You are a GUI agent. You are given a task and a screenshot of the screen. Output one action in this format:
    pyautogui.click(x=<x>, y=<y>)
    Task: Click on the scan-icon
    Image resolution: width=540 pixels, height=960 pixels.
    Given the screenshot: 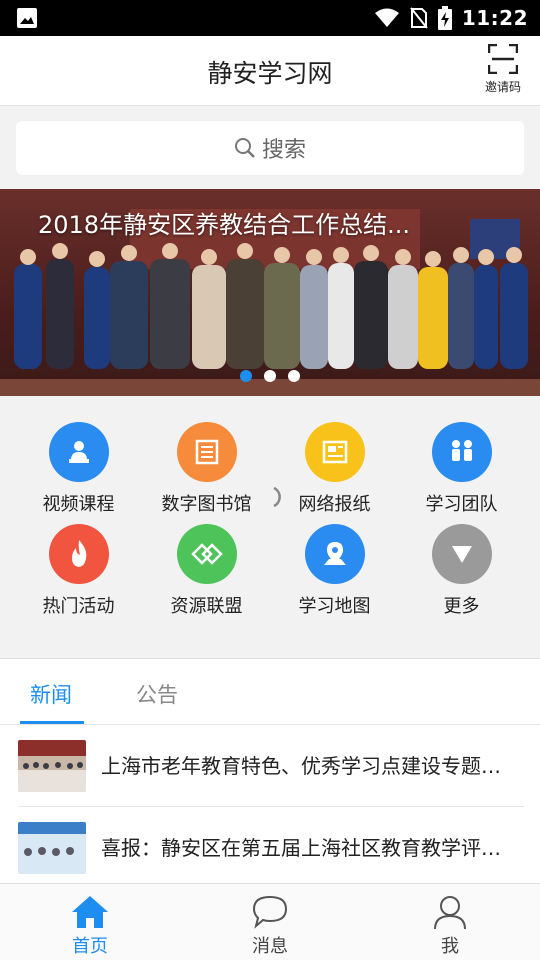 What is the action you would take?
    pyautogui.click(x=503, y=59)
    